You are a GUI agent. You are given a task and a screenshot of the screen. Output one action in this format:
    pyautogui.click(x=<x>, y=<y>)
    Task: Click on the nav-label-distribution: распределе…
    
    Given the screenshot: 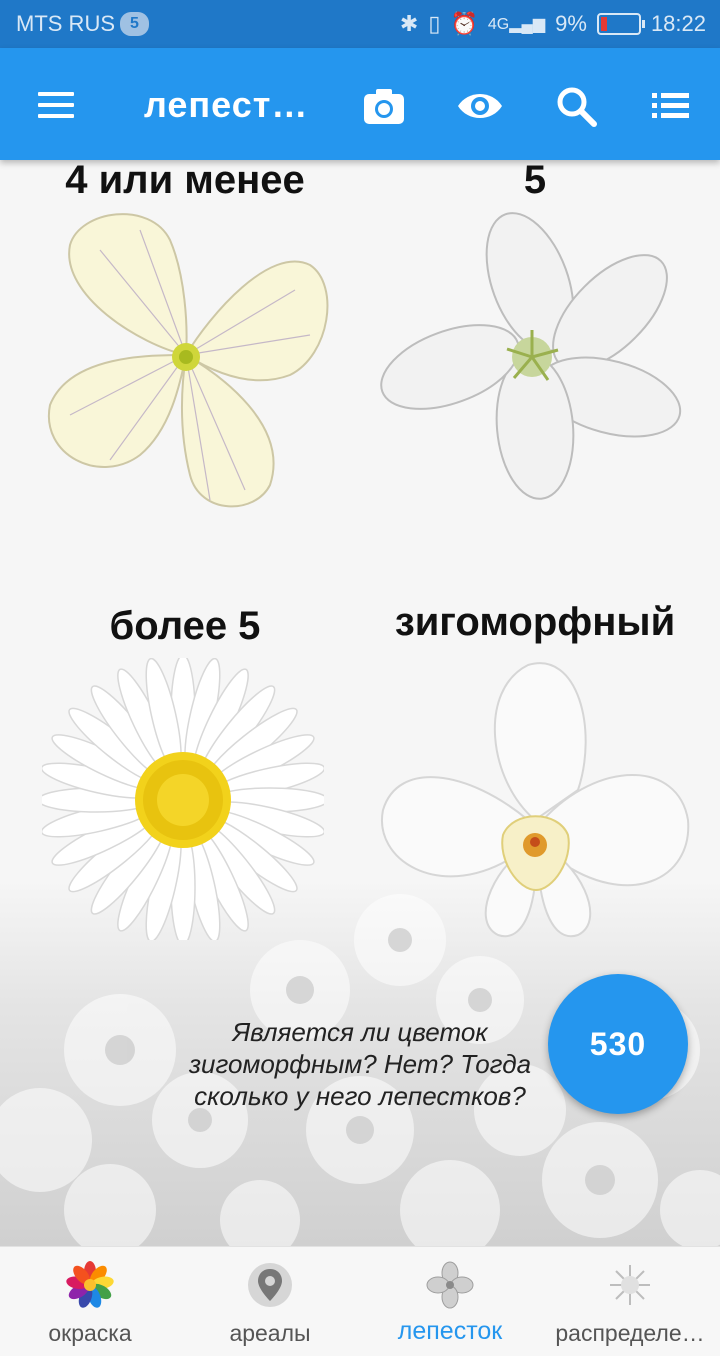 What is the action you would take?
    pyautogui.click(x=630, y=1333)
    